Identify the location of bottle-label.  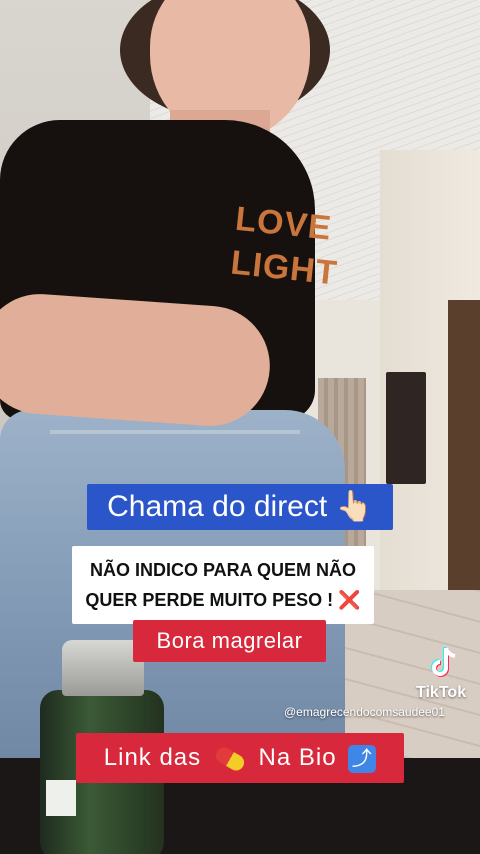
(61, 798).